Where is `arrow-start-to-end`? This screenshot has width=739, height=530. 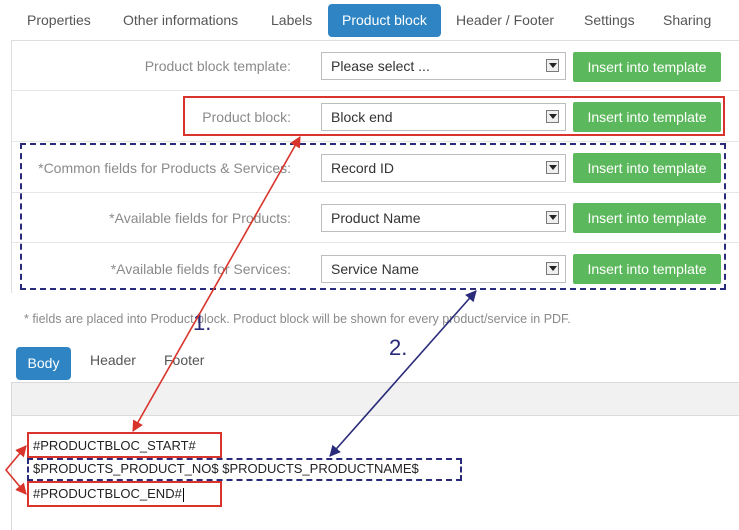 arrow-start-to-end is located at coordinates (15, 470).